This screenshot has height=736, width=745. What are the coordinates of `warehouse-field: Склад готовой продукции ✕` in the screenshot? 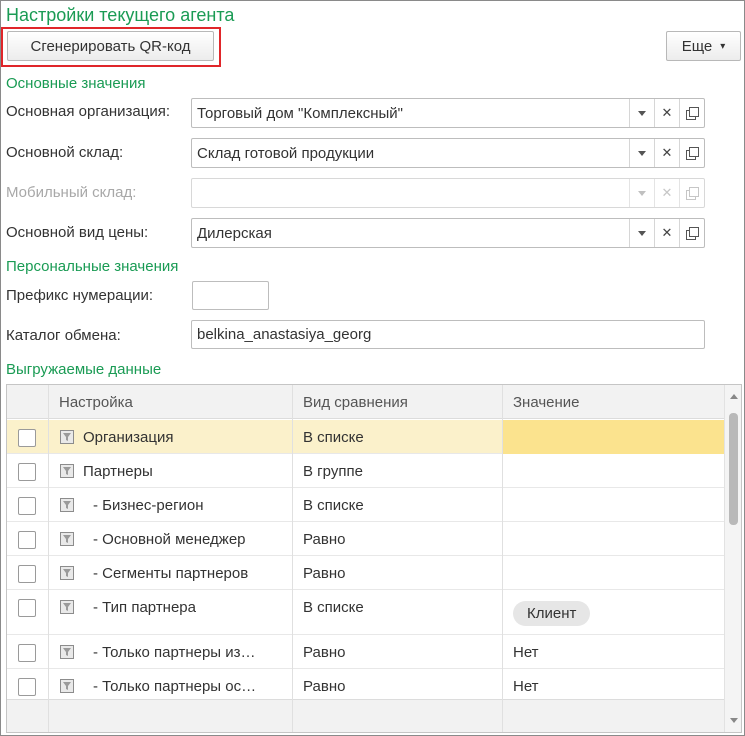 It's located at (448, 153).